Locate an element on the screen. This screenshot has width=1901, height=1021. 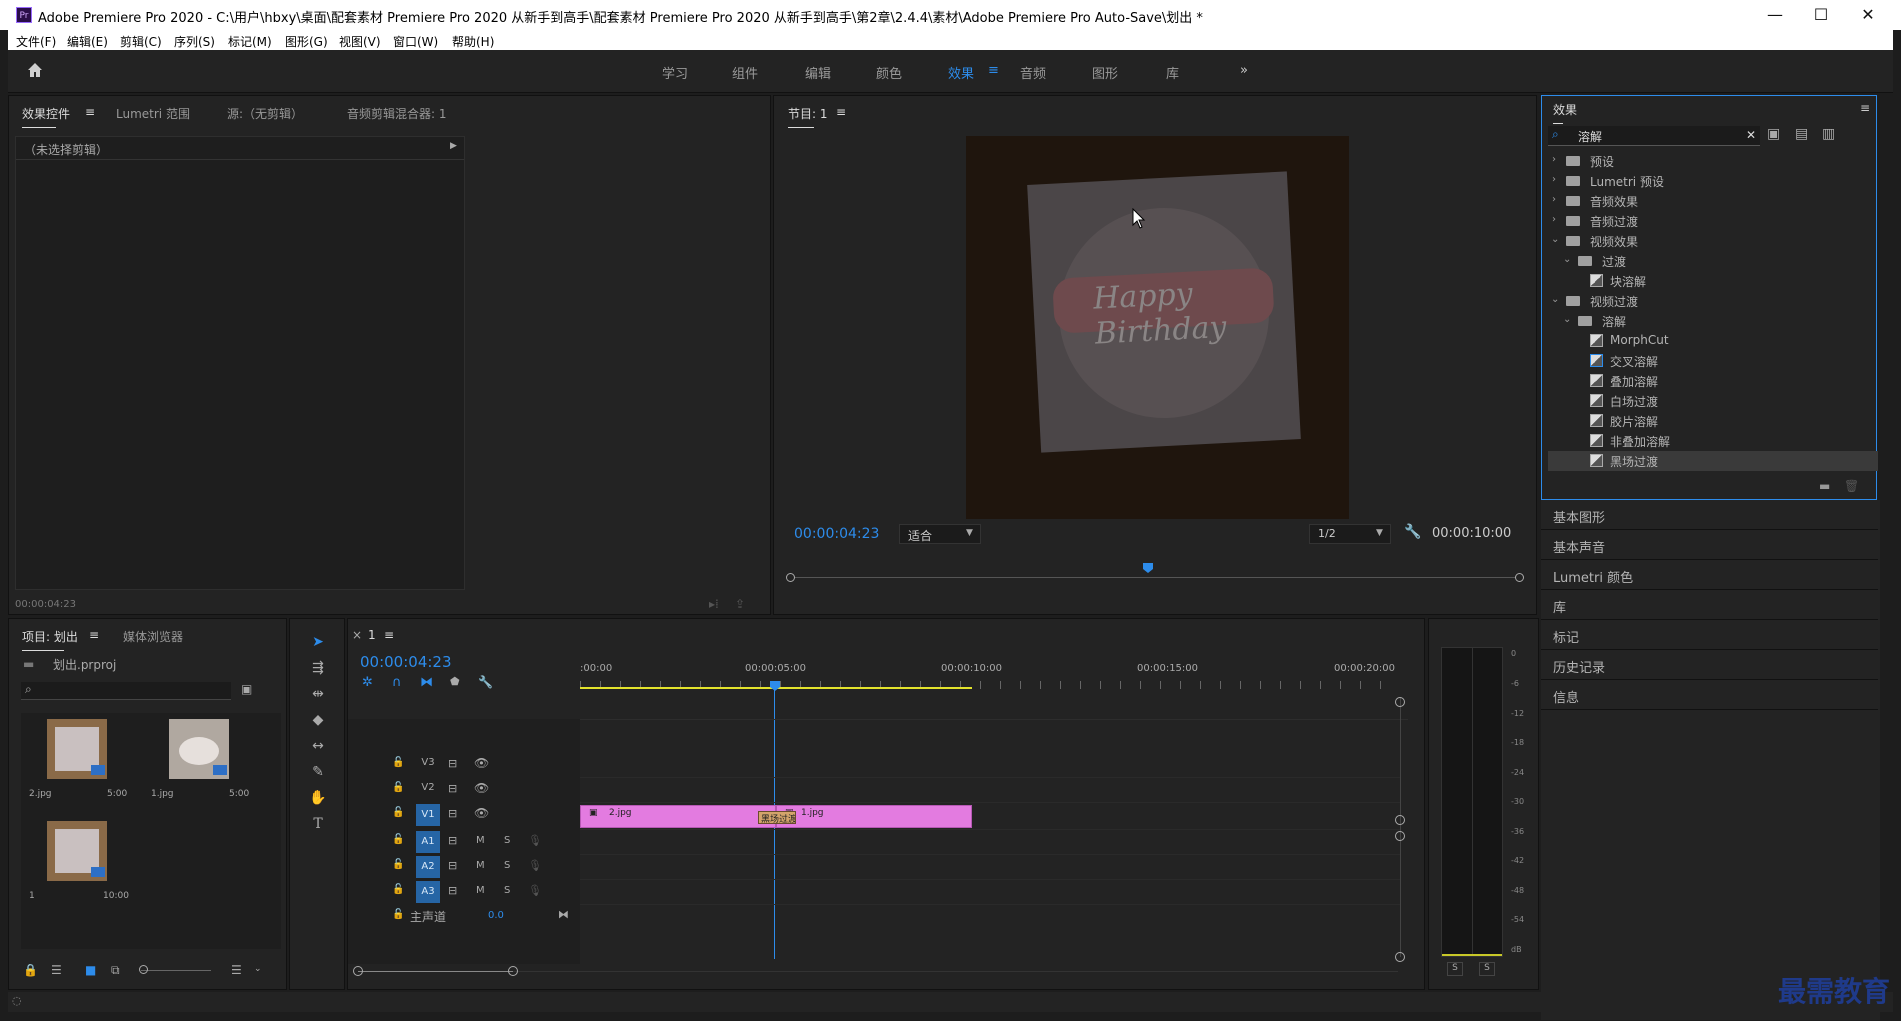
track-lane-a2 is located at coordinates (990, 867).